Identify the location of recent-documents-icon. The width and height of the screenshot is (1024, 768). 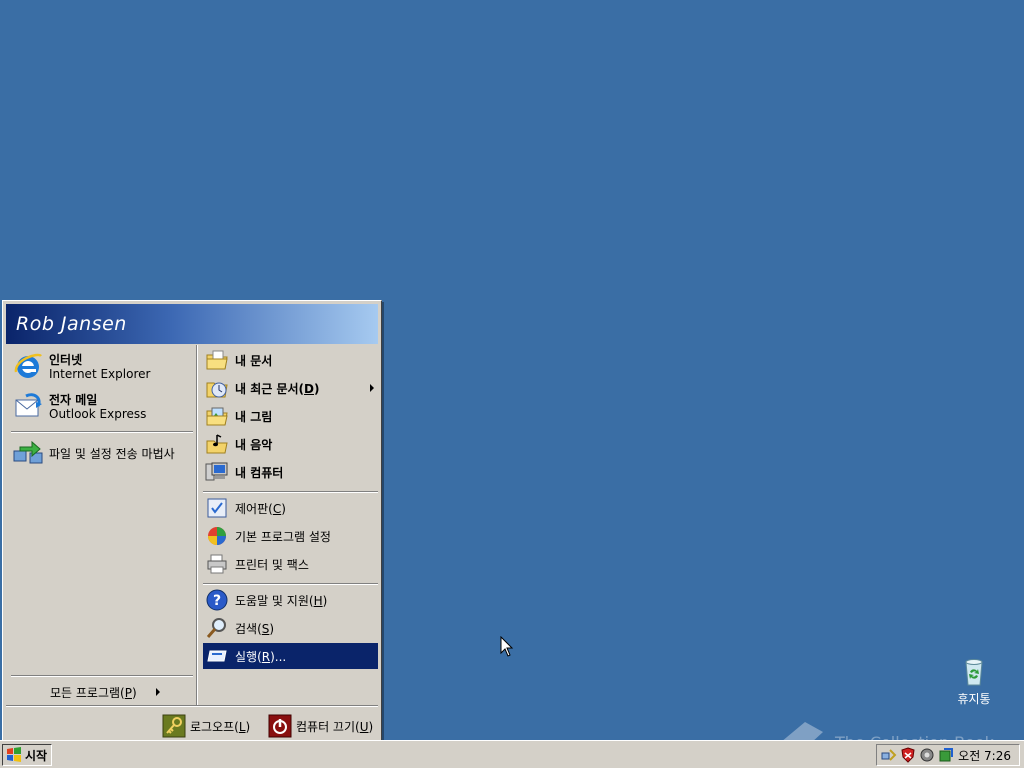
(217, 388).